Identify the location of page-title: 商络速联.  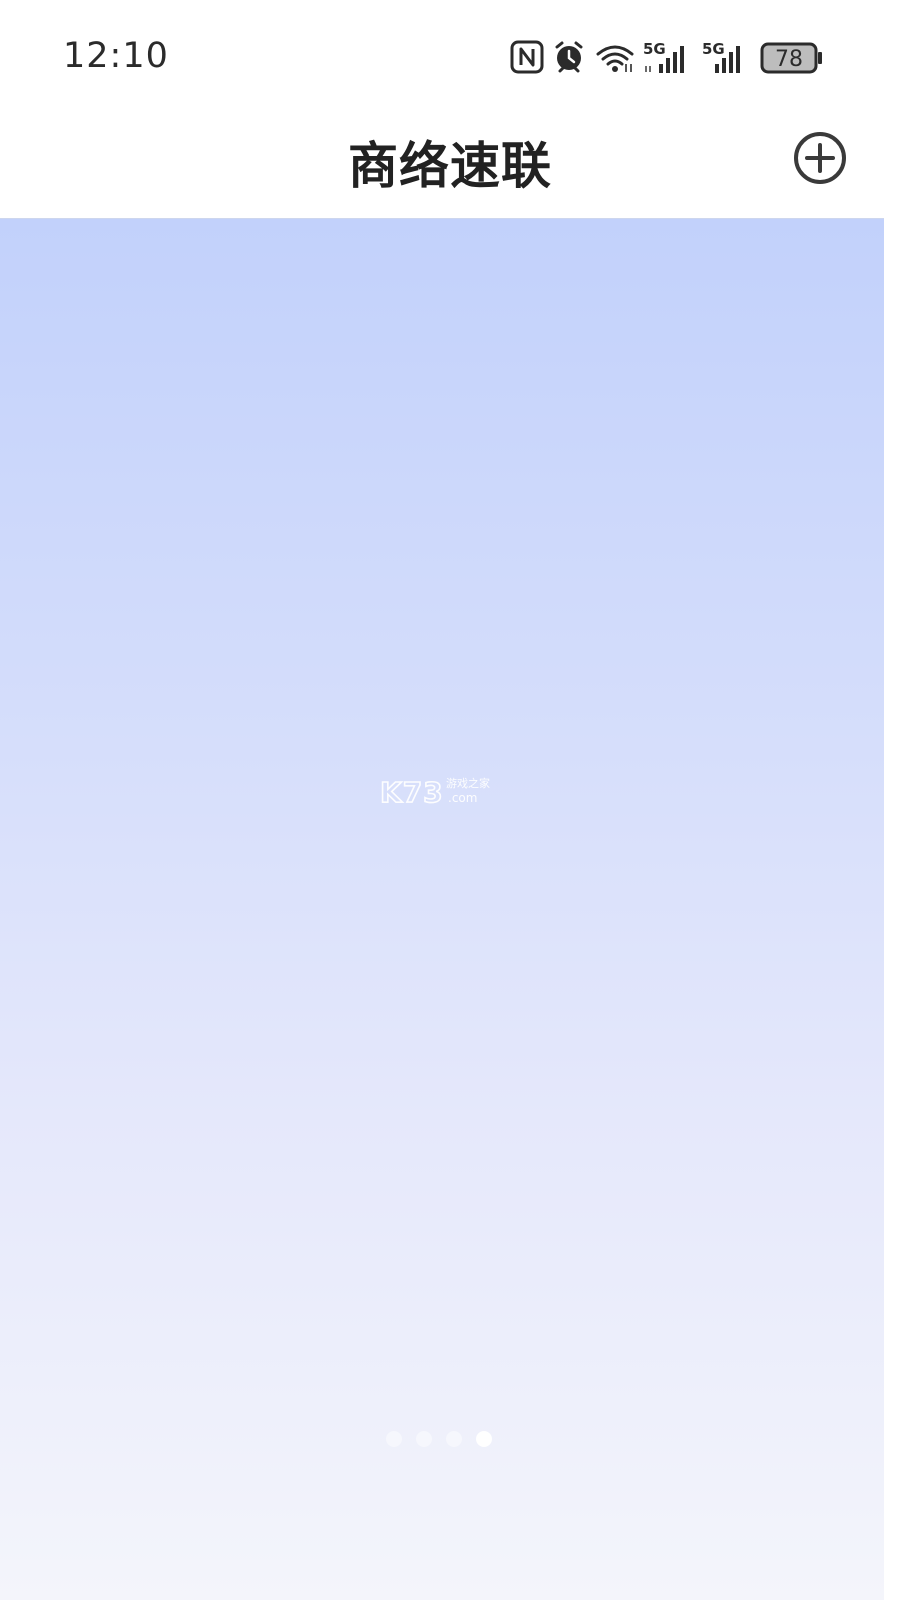
(450, 166).